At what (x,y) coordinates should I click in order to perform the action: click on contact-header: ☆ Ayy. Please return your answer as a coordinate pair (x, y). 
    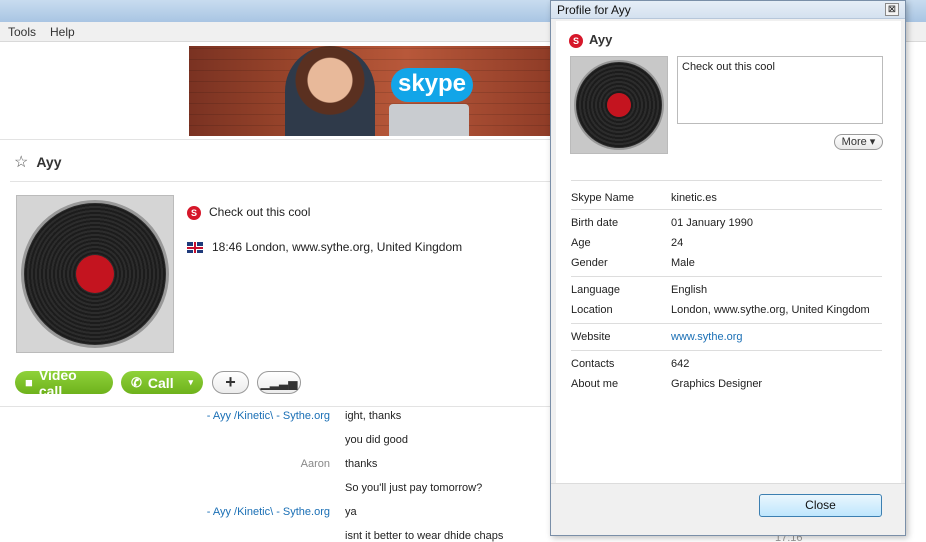
    Looking at the image, I should click on (38, 162).